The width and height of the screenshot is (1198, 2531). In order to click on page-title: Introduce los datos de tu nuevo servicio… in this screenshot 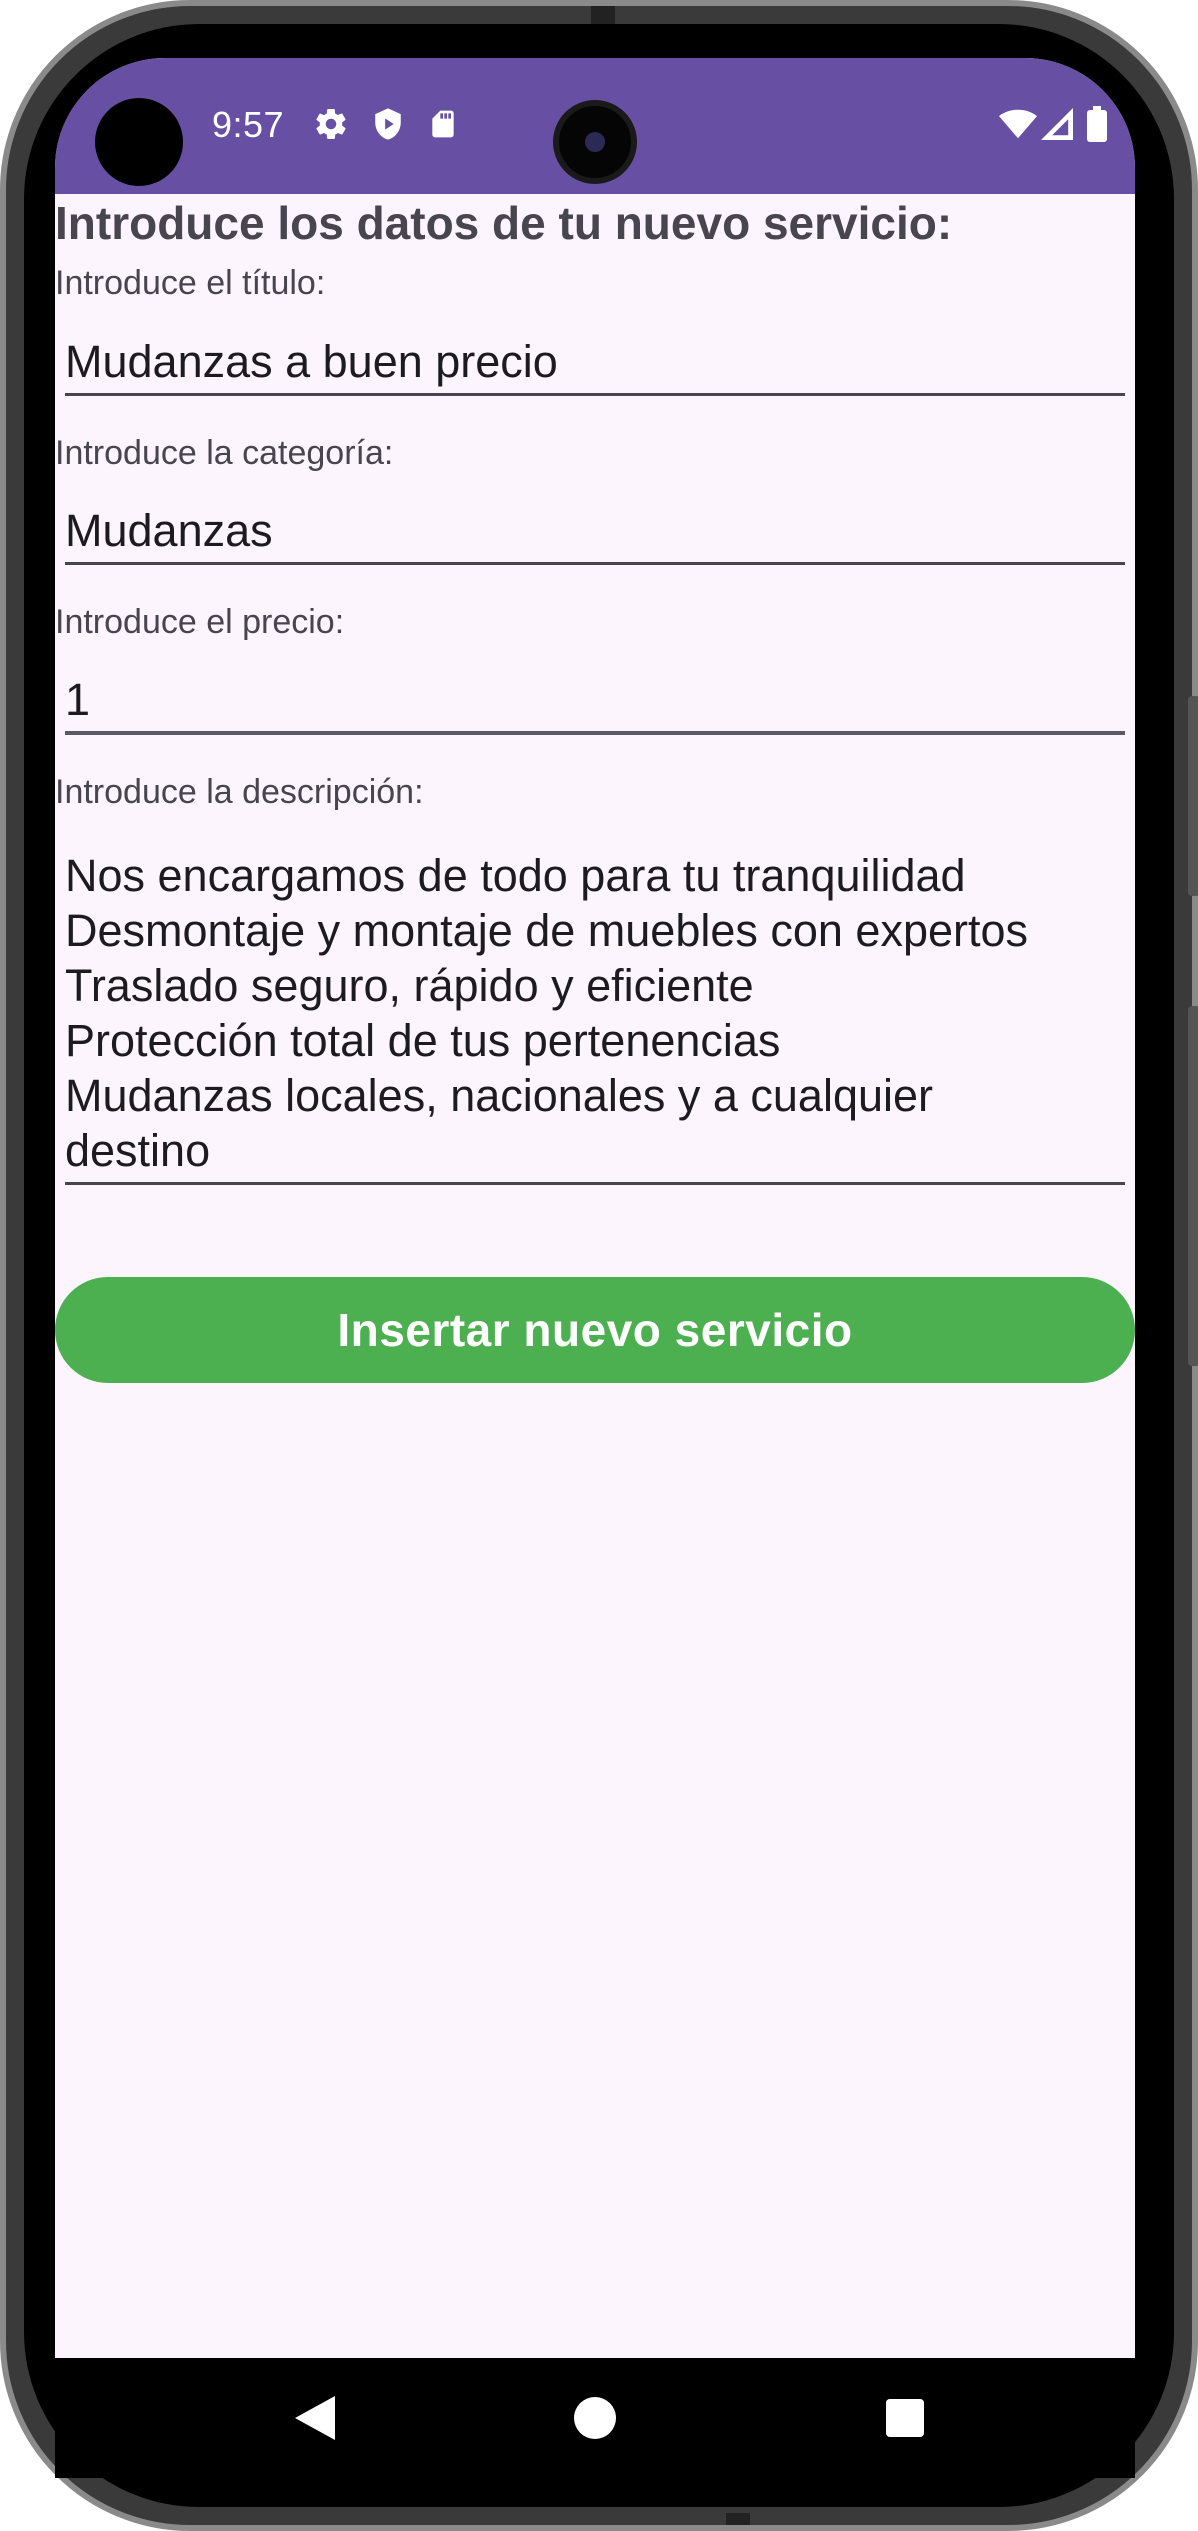, I will do `click(504, 223)`.